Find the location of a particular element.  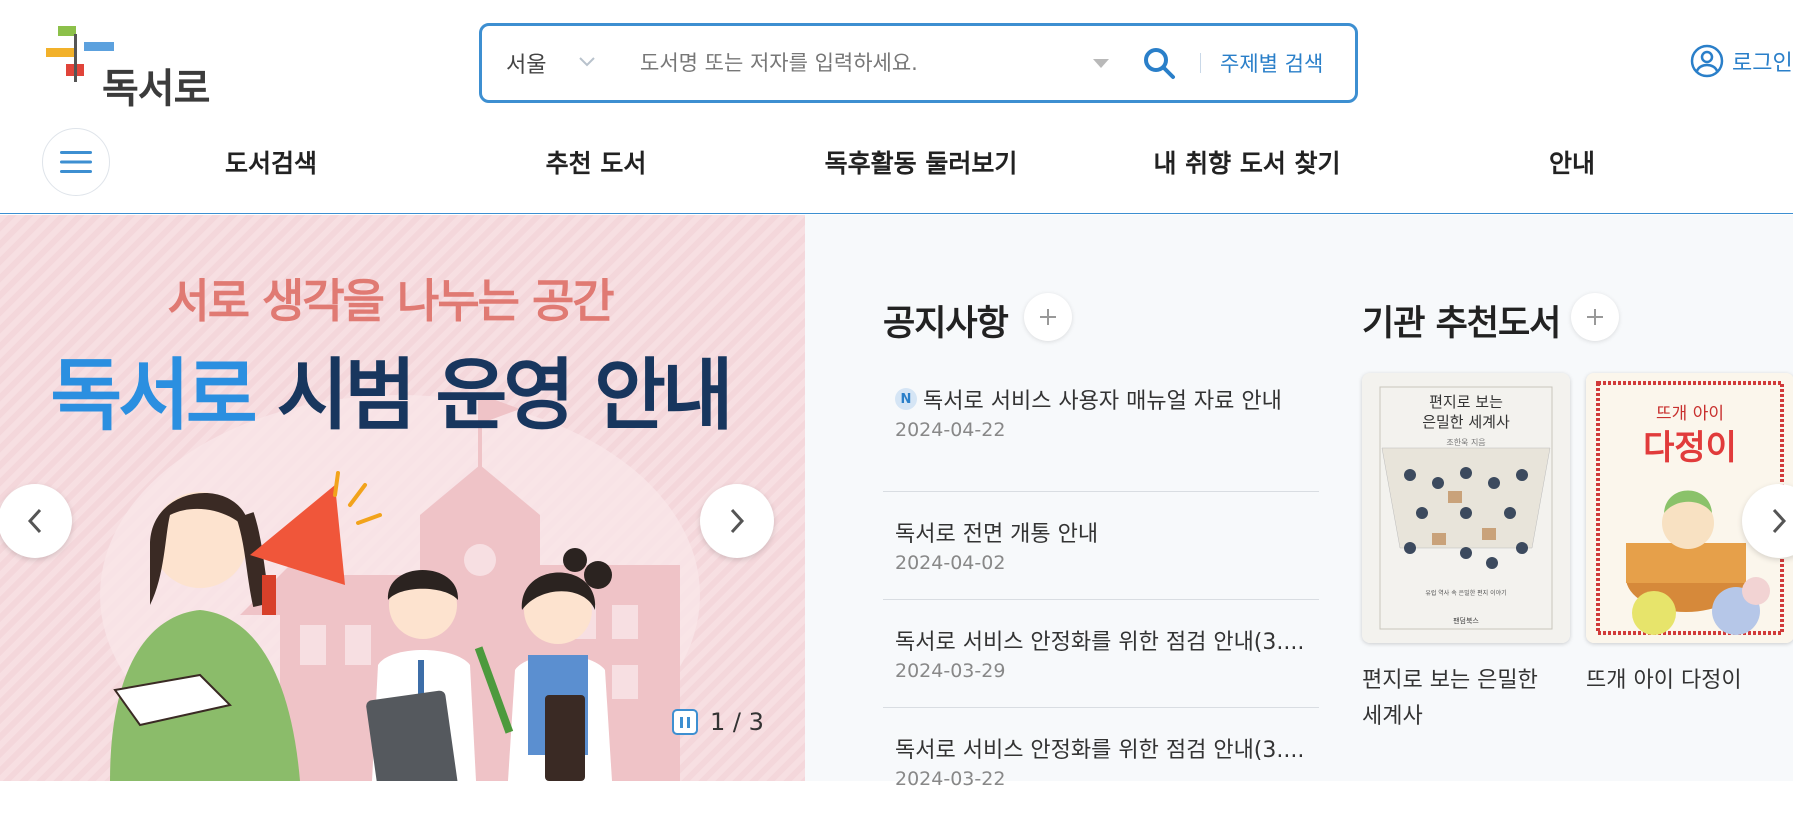

login-button: 로그인 is located at coordinates (1741, 61).